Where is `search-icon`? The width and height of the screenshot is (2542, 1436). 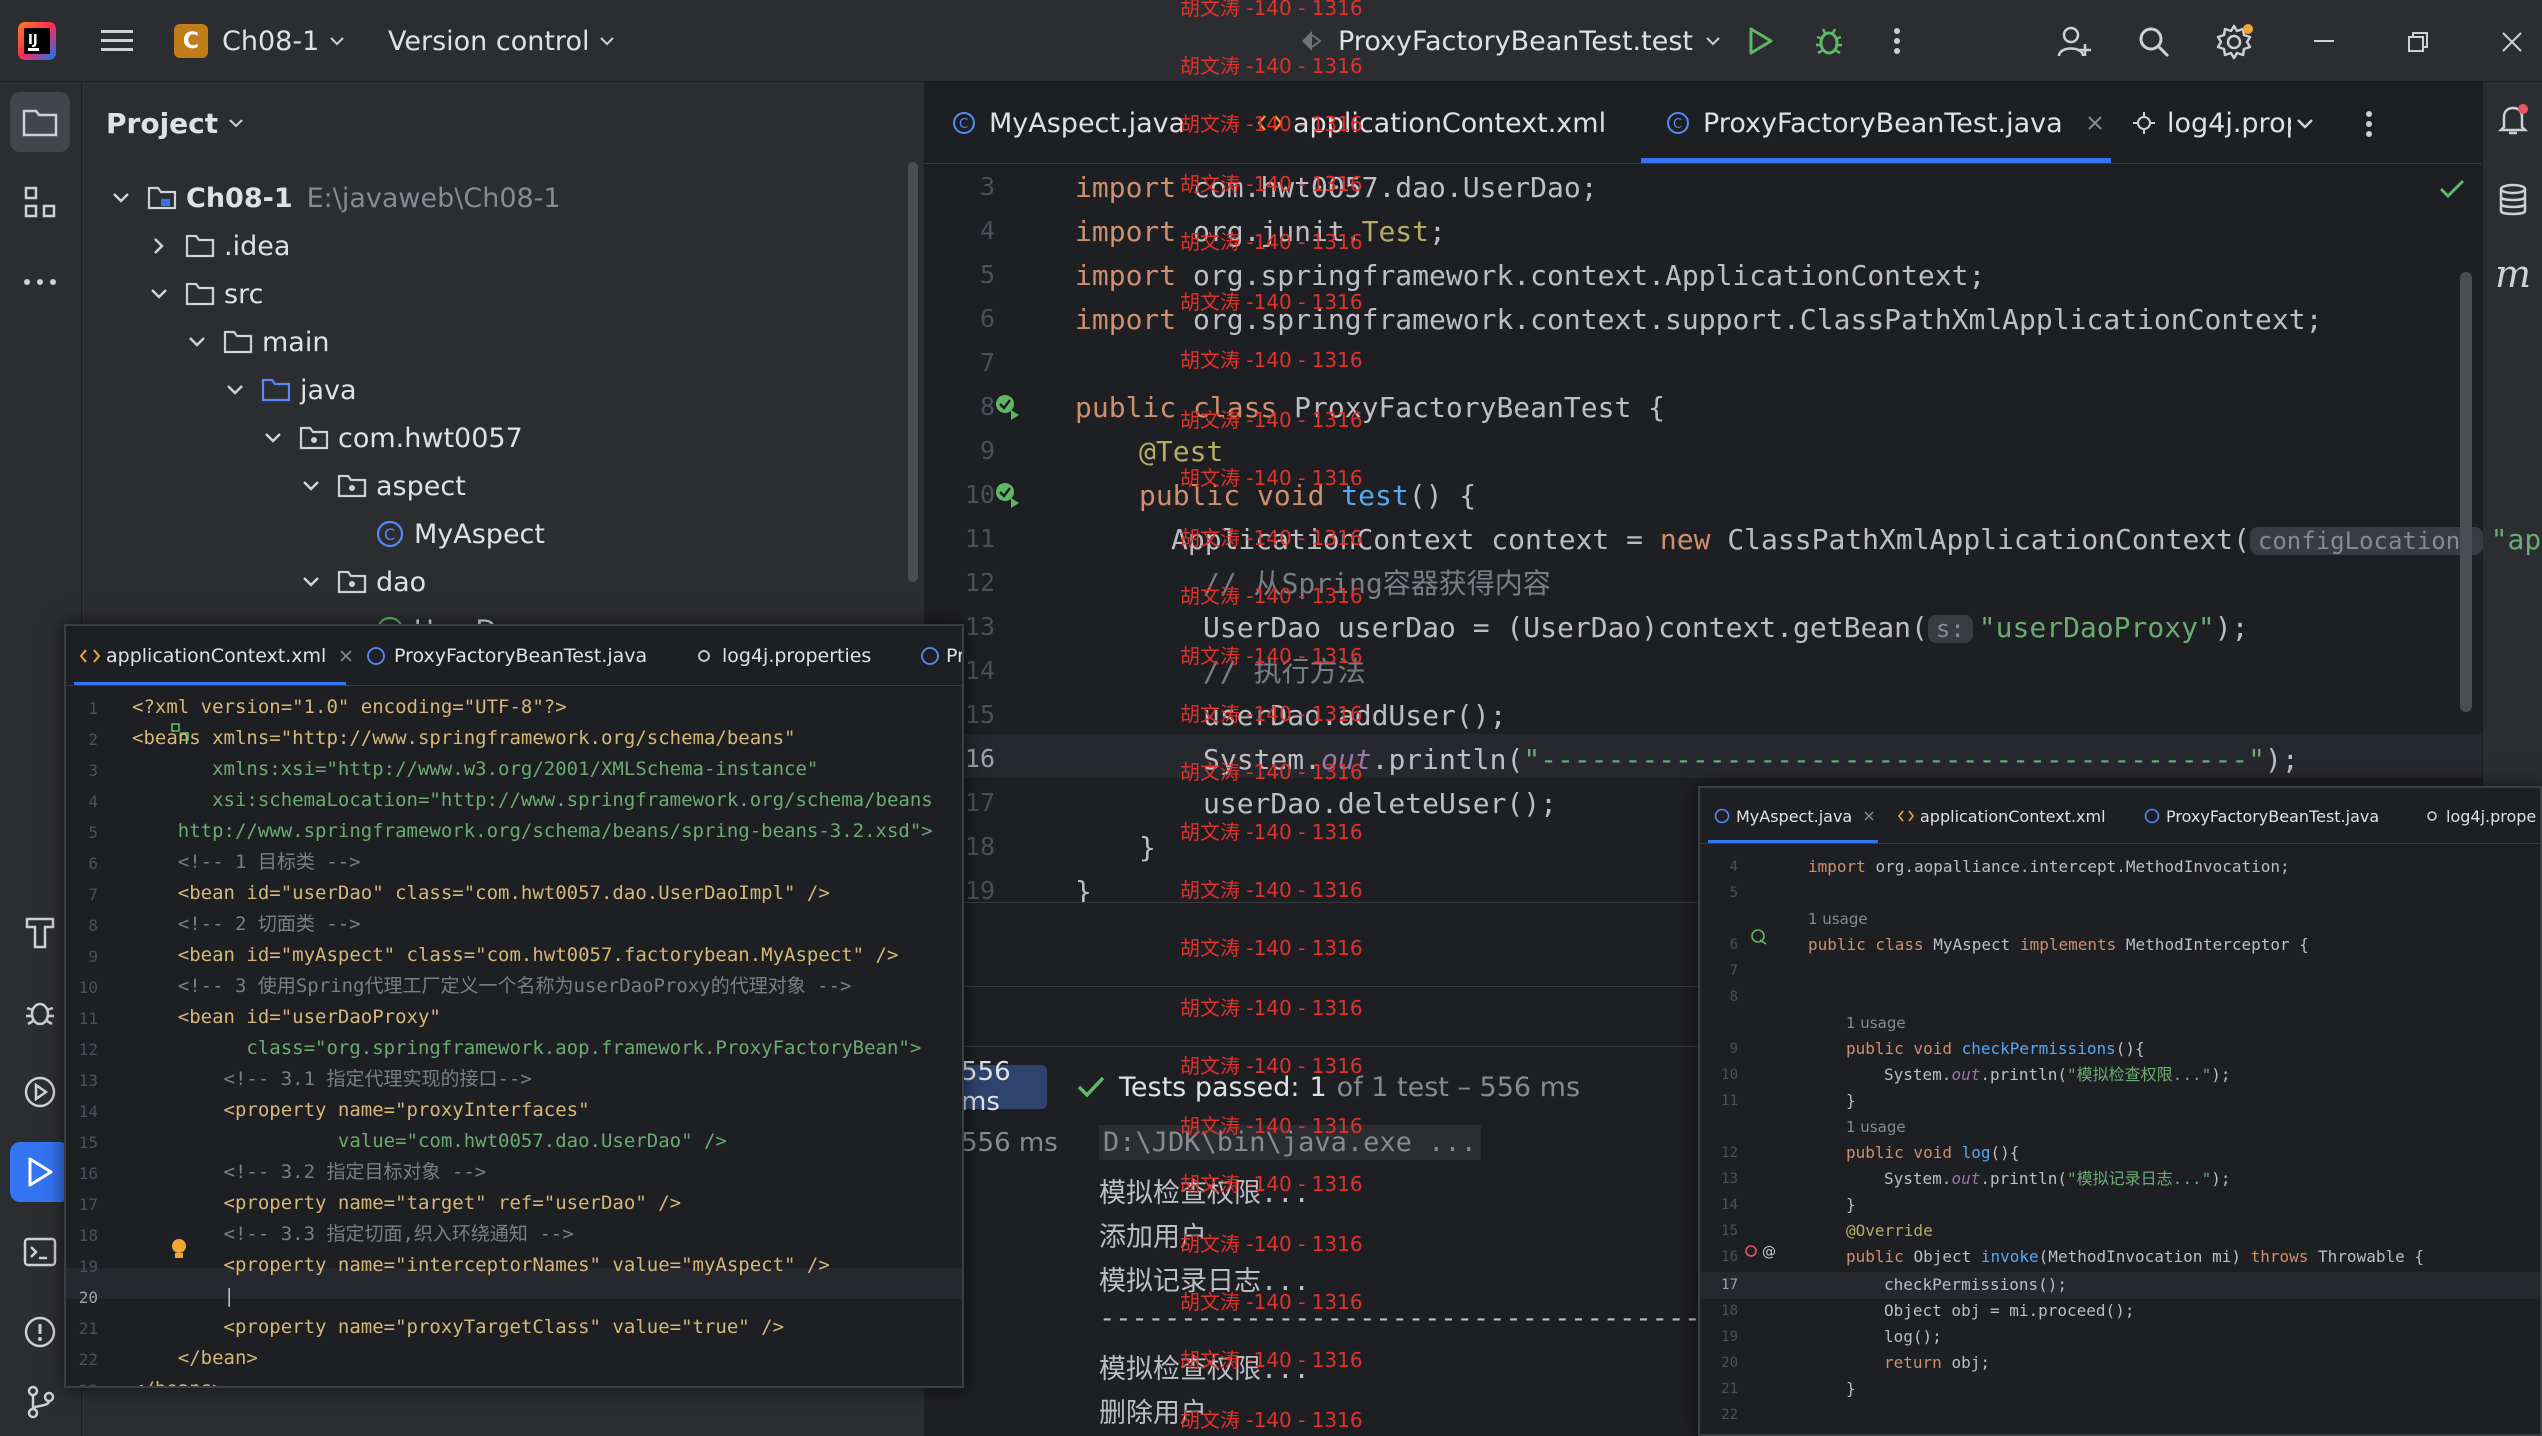
search-icon is located at coordinates (2154, 42).